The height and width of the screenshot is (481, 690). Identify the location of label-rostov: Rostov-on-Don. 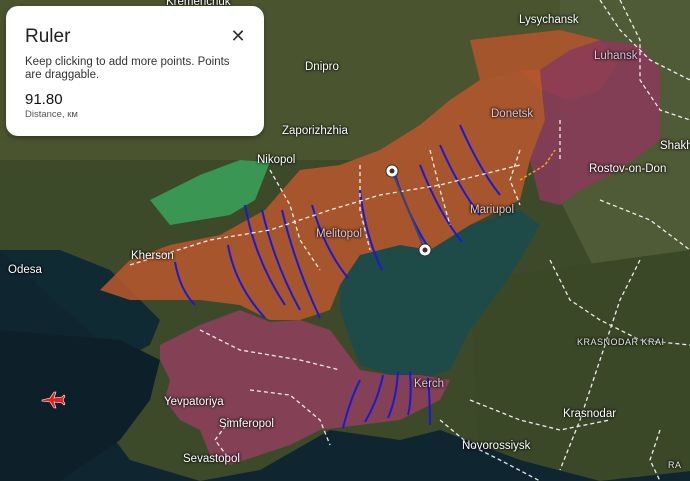
(628, 169).